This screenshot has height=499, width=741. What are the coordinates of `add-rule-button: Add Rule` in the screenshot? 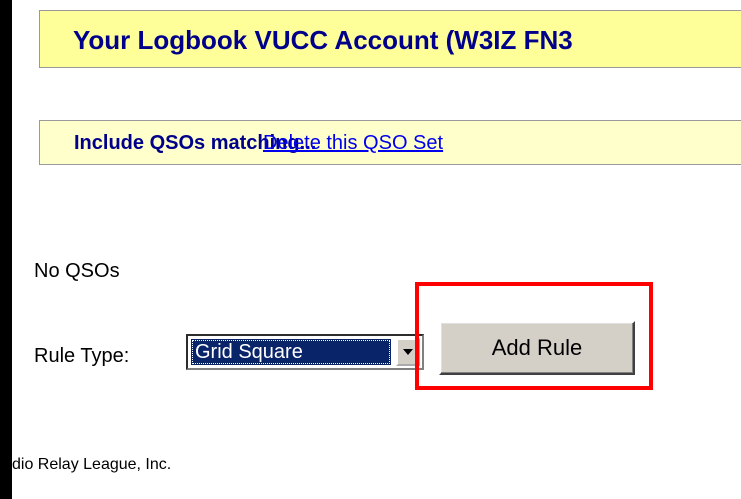 It's located at (537, 348).